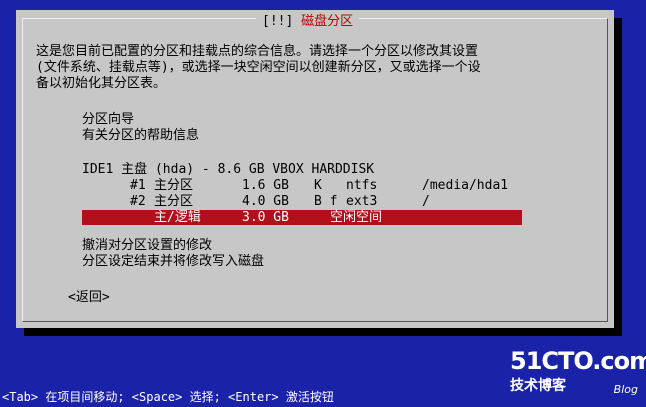 This screenshot has height=407, width=646. Describe the element at coordinates (138, 201) in the screenshot. I see `partition-number: #2` at that location.